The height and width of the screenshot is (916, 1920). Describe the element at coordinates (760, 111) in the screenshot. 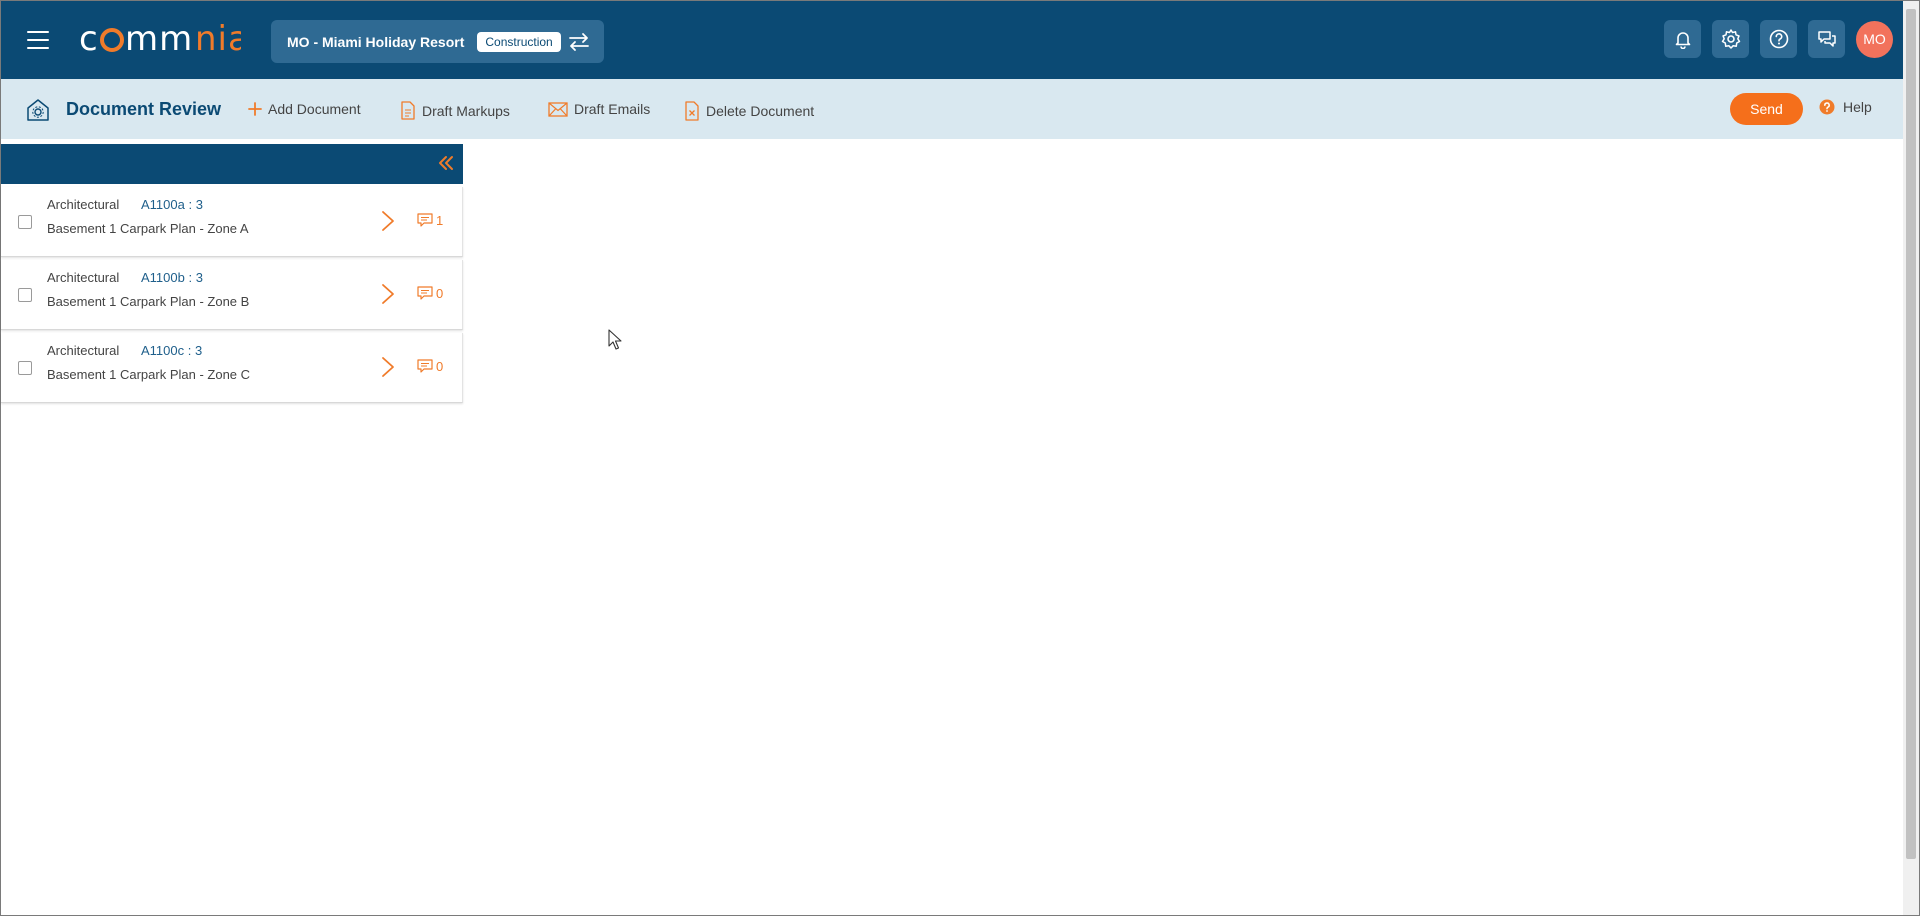

I see `delete-document-label: Delete Document` at that location.